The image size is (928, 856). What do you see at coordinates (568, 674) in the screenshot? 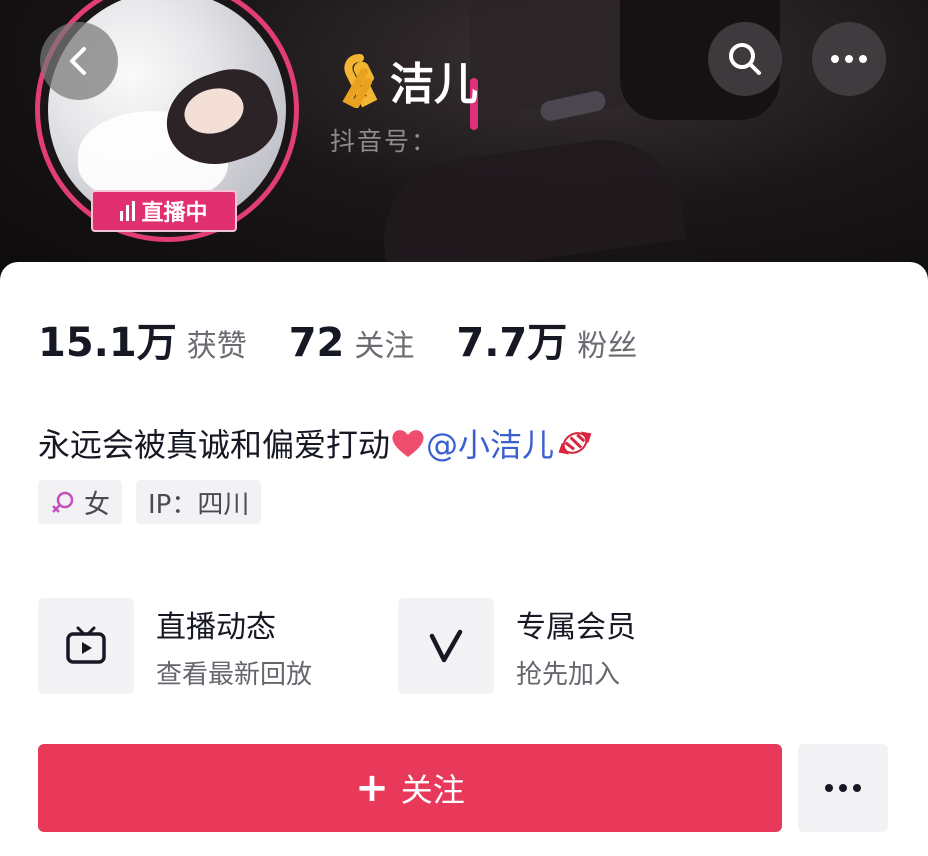
I see `feature-subtitle: 抢先加入` at bounding box center [568, 674].